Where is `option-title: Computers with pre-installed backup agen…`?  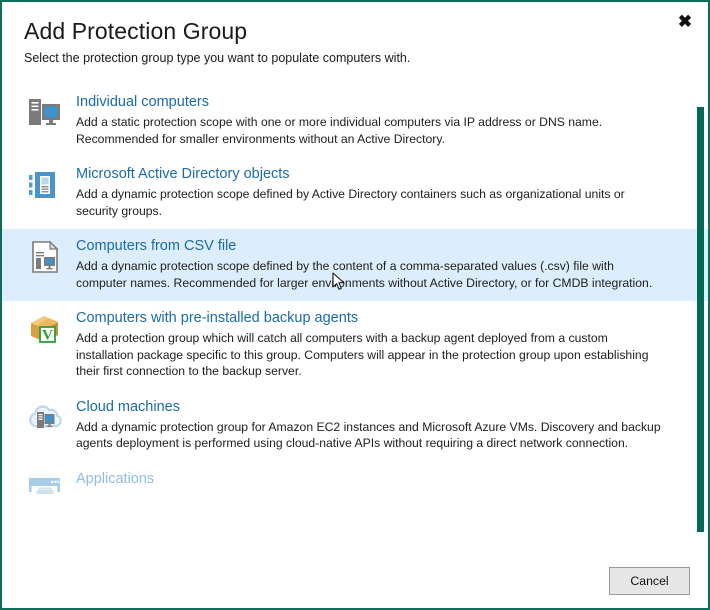 option-title: Computers with pre-installed backup agen… is located at coordinates (372, 318).